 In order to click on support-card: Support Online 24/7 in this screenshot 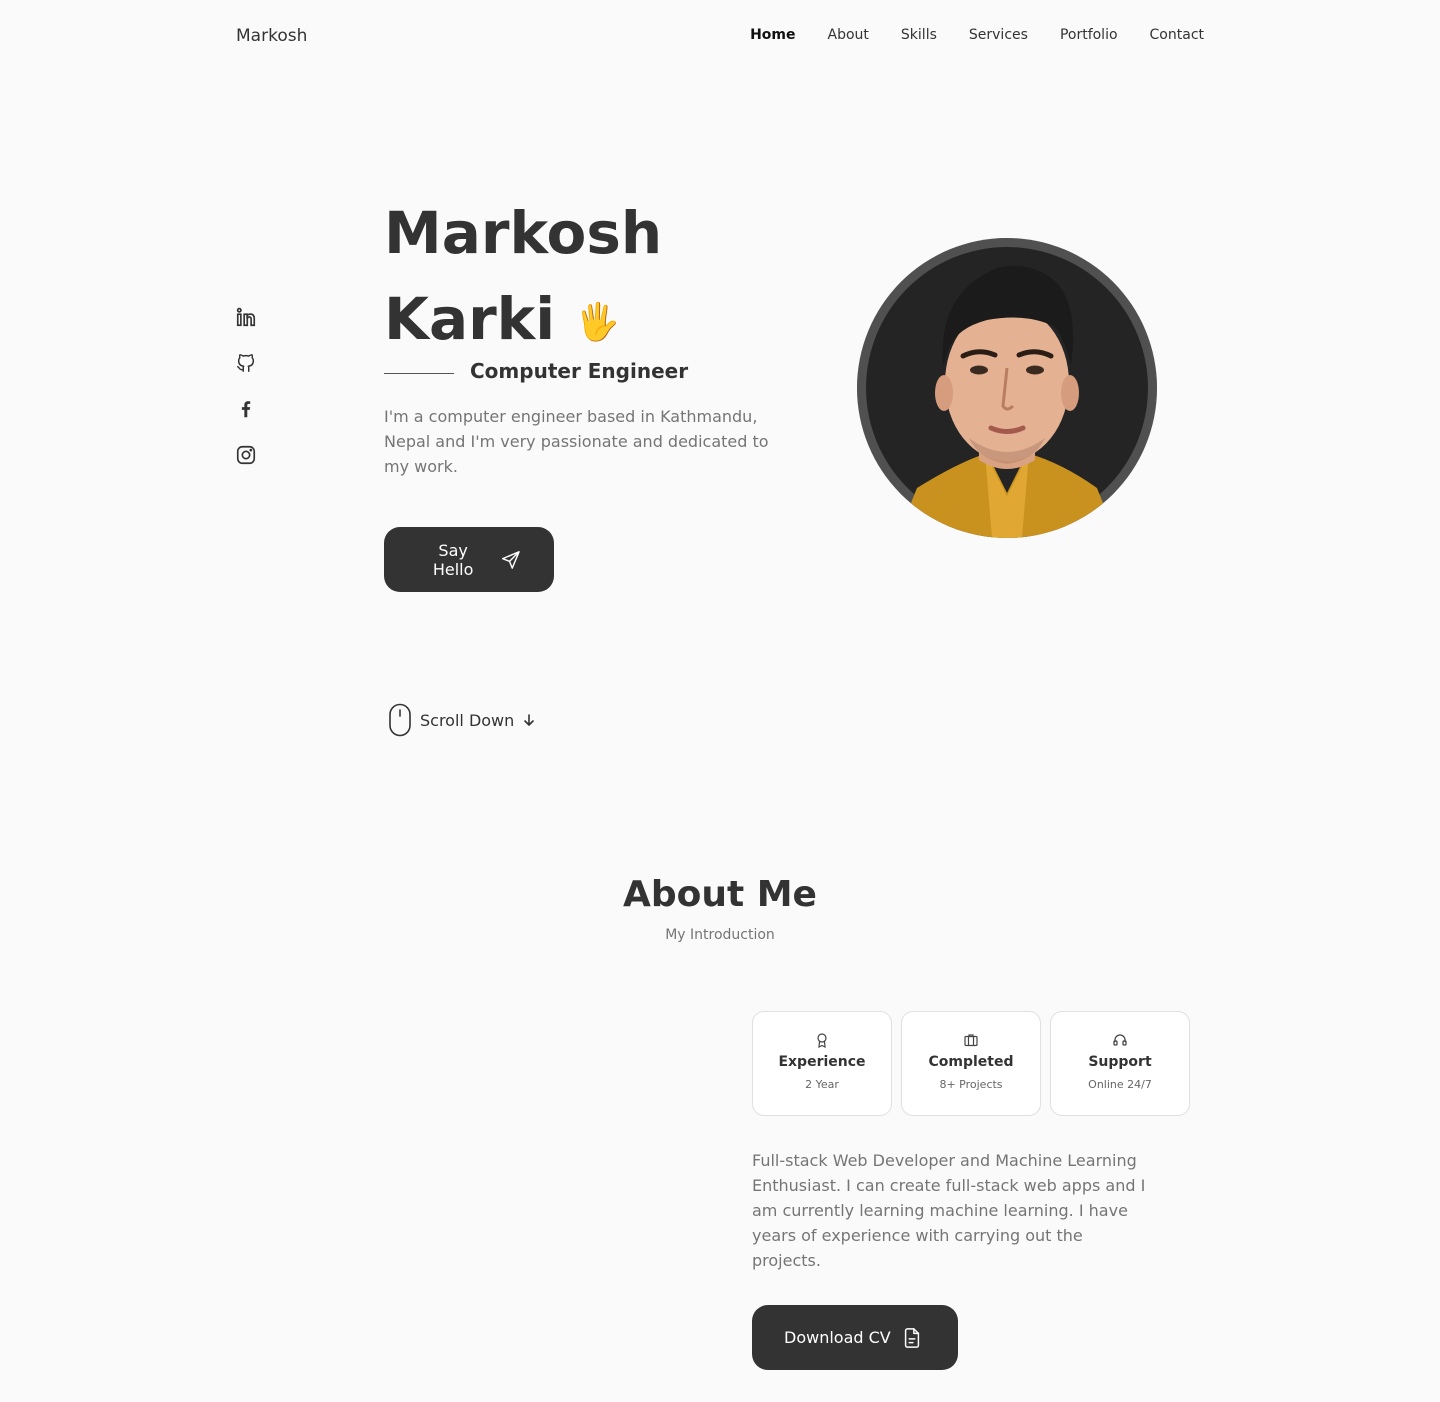, I will do `click(1120, 1063)`.